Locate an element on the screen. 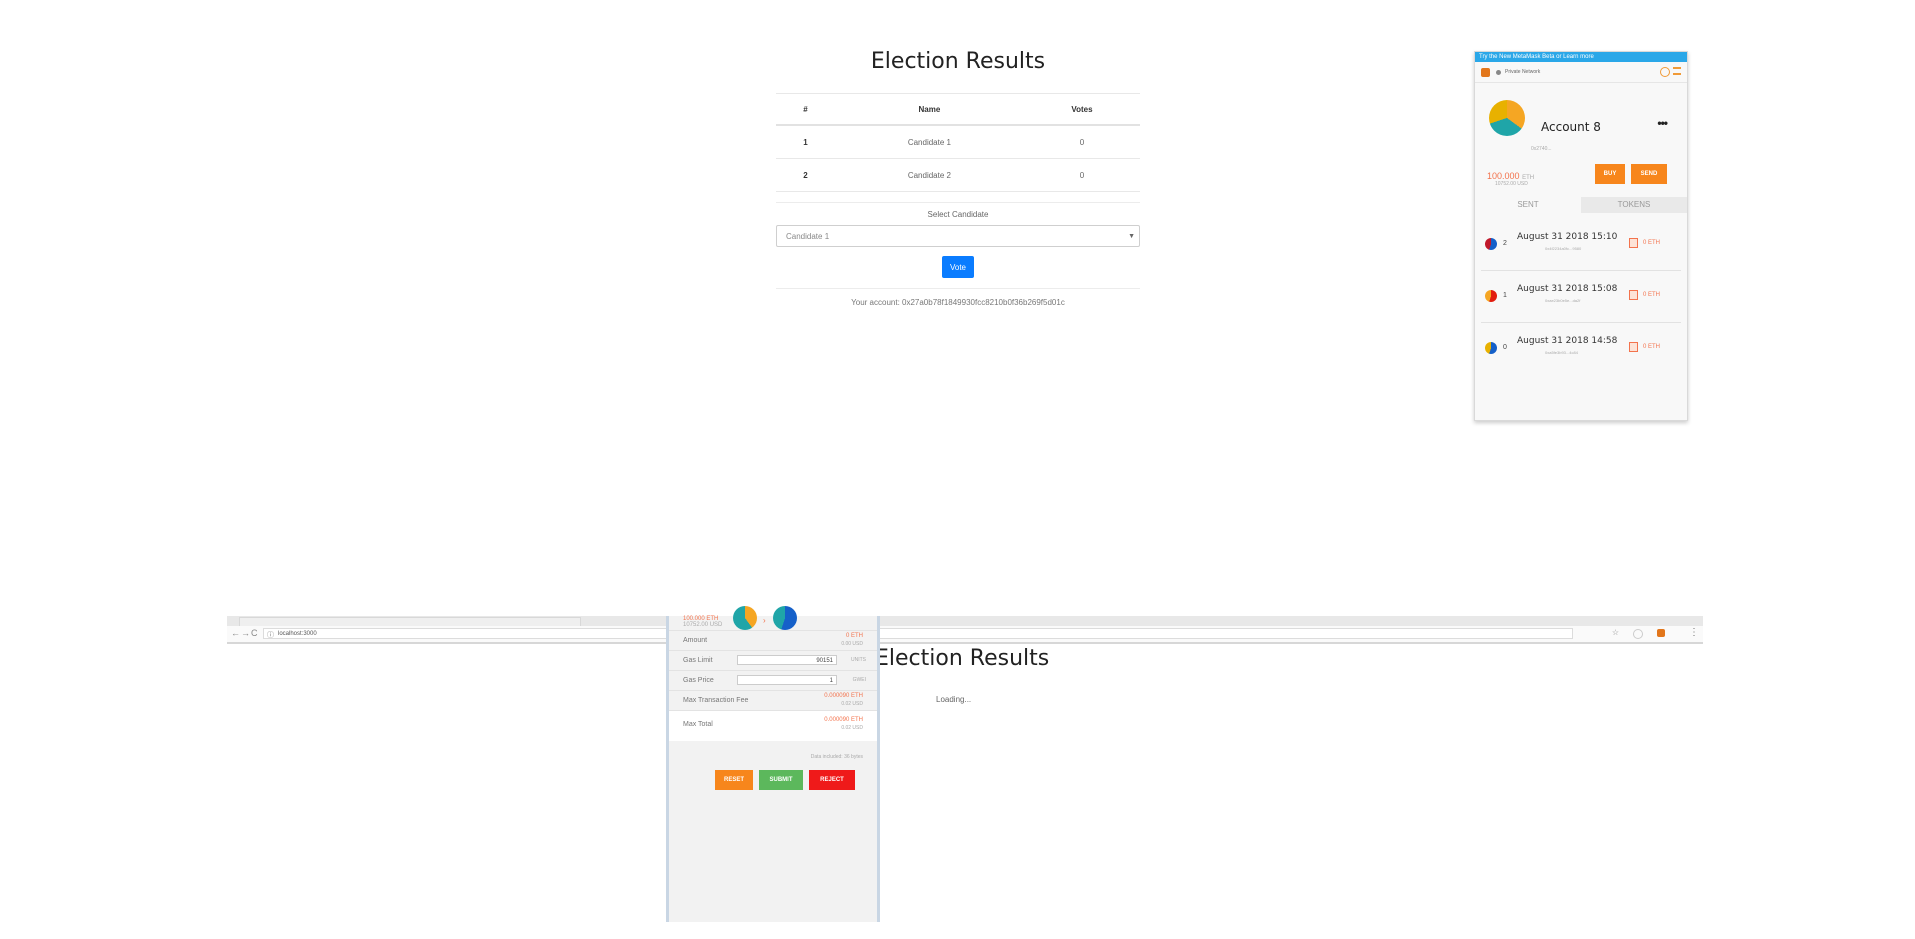  candidate-id: 1 is located at coordinates (805, 142).